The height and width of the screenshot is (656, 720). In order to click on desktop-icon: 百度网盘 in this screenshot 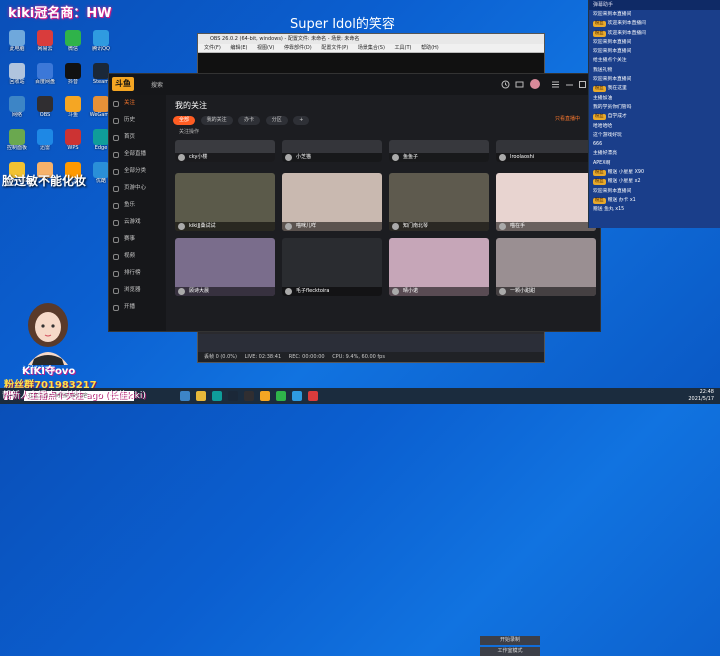, I will do `click(45, 80)`.